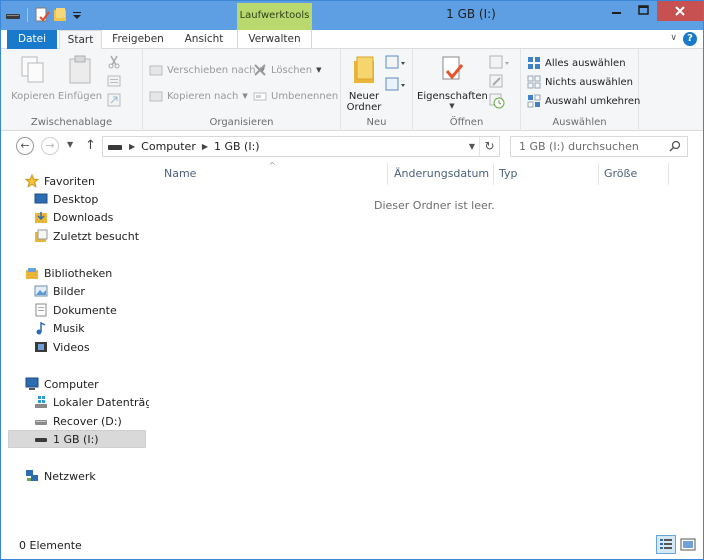 The height and width of the screenshot is (560, 704). I want to click on column-name: Name, so click(180, 173).